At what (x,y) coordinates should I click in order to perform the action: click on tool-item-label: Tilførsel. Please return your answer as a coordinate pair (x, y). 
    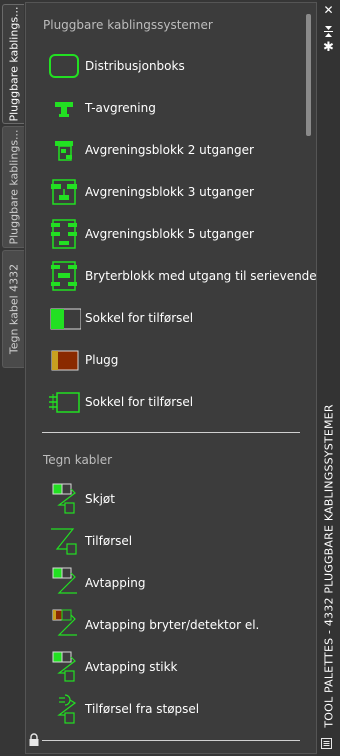
    Looking at the image, I should click on (109, 541).